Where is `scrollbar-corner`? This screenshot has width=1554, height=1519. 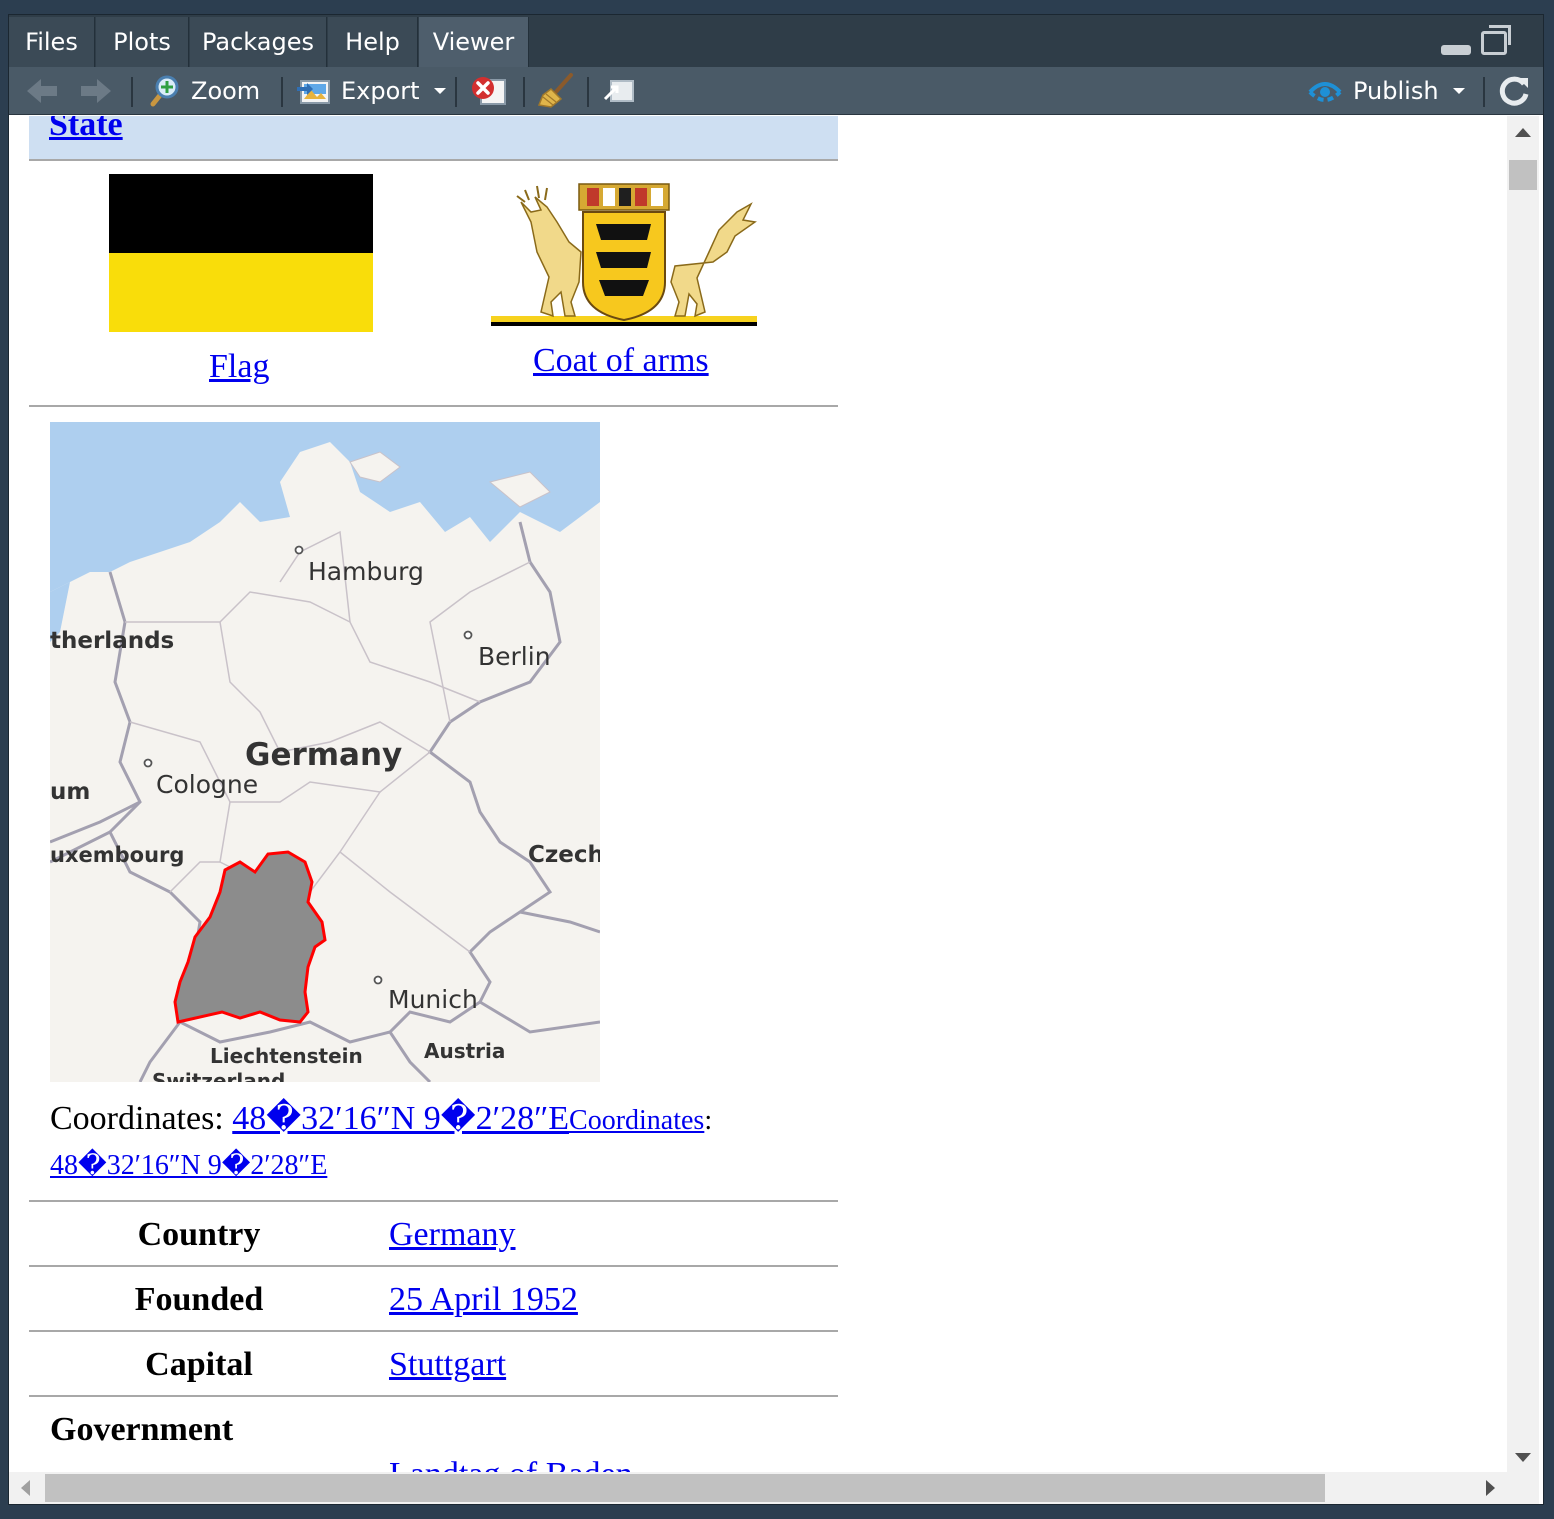 scrollbar-corner is located at coordinates (1523, 1488).